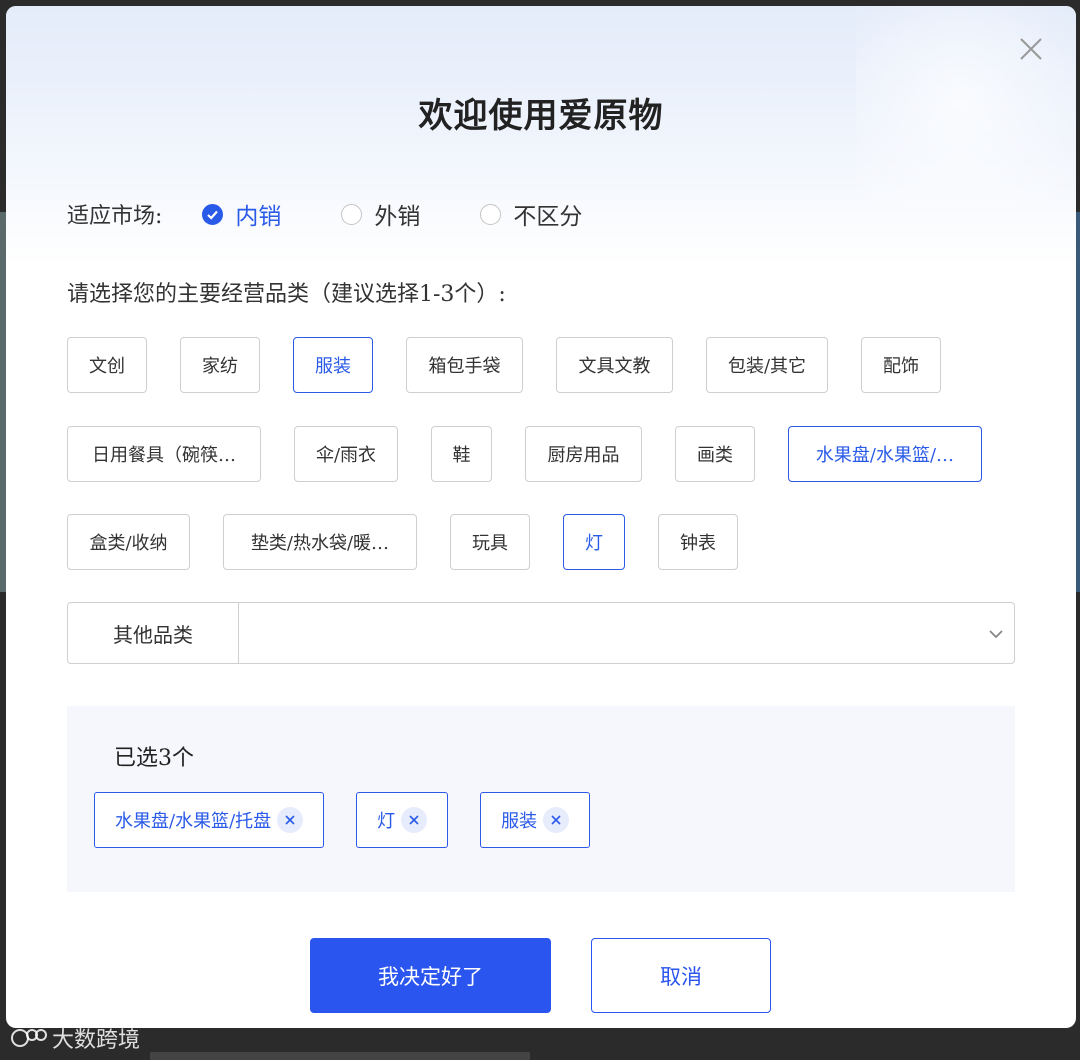 This screenshot has height=1060, width=1080. Describe the element at coordinates (128, 542) in the screenshot. I see `category-chip: 盒类/收纳` at that location.